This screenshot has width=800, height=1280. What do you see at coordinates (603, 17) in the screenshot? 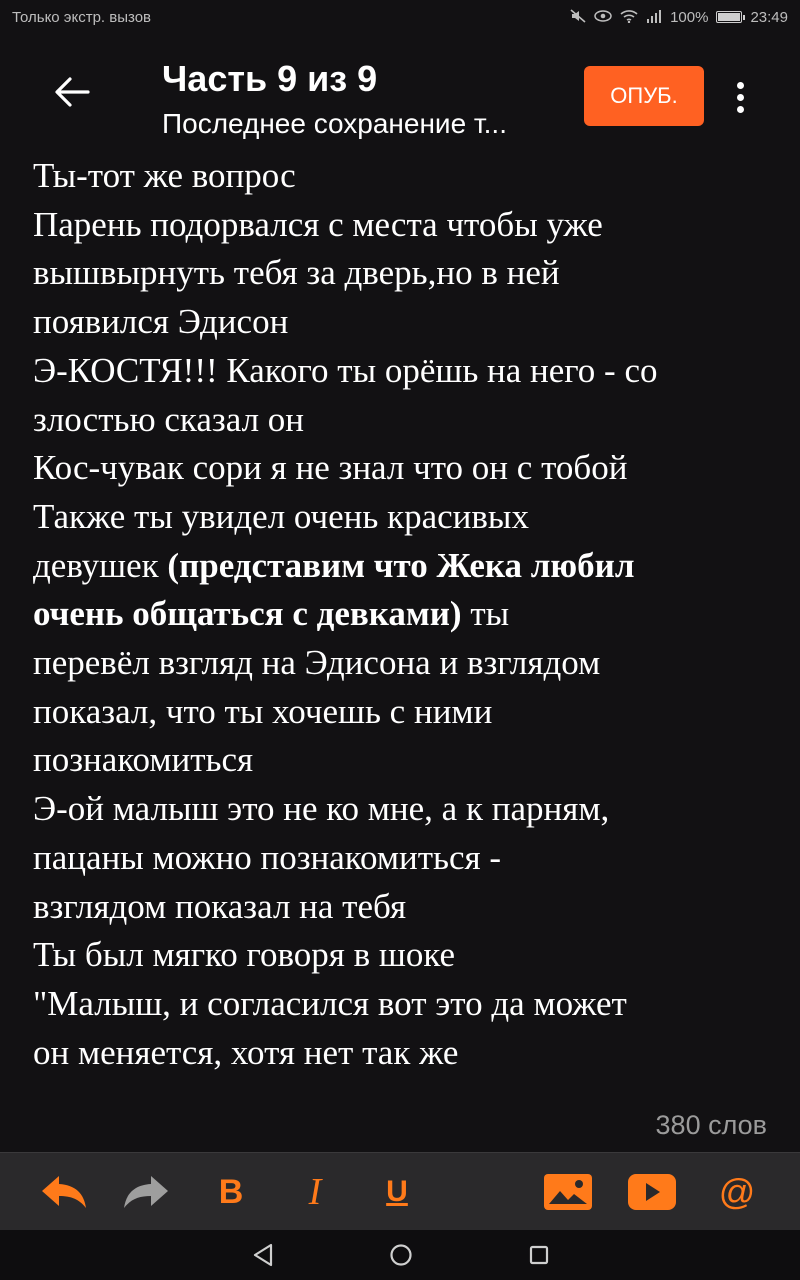
I see `eye-icon` at bounding box center [603, 17].